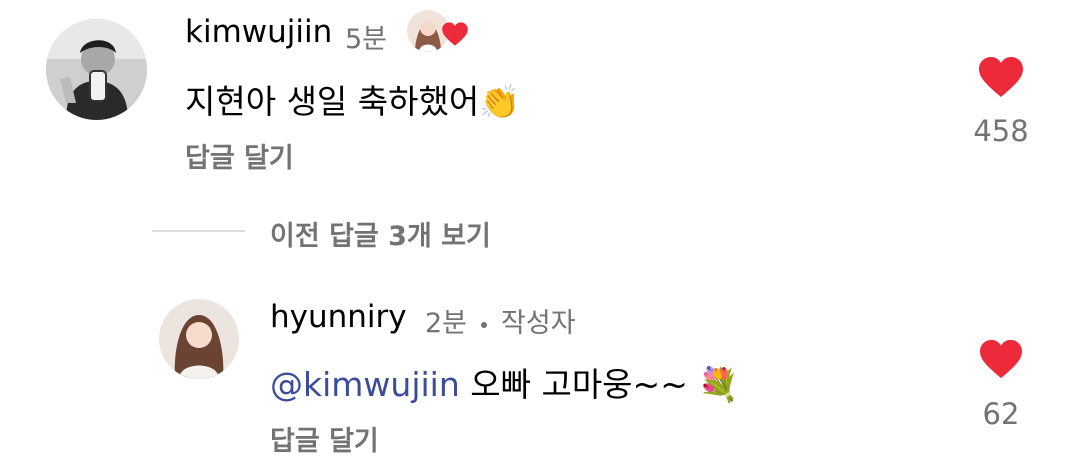 The width and height of the screenshot is (1080, 471). What do you see at coordinates (538, 323) in the screenshot?
I see `author-badge: 작성자` at bounding box center [538, 323].